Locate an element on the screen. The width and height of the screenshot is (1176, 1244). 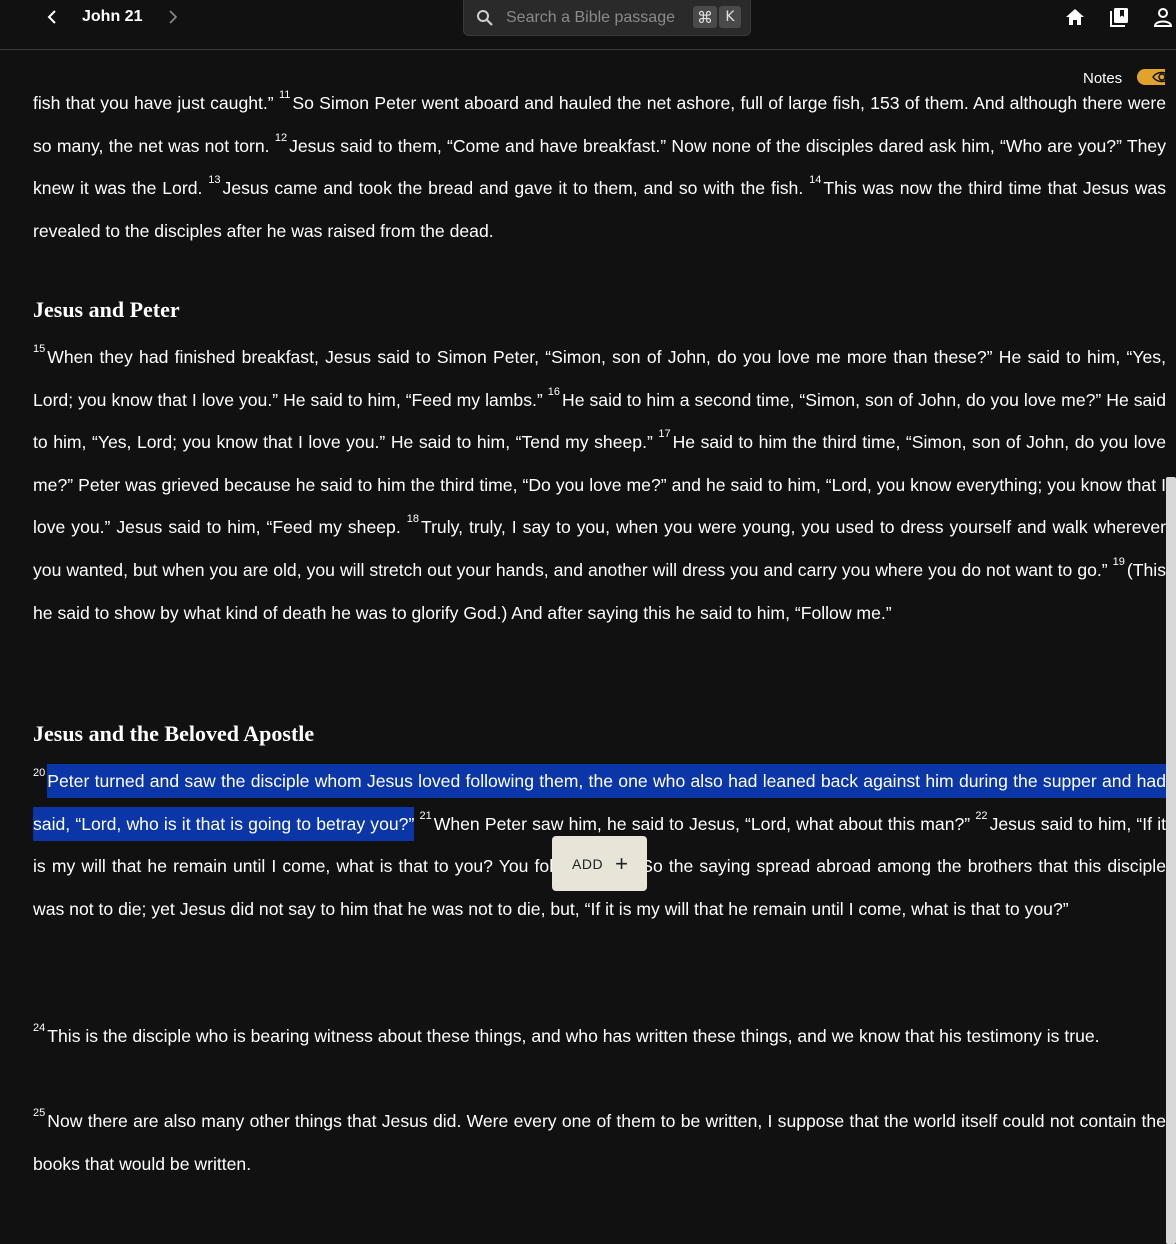
verse-number: 20 is located at coordinates (39, 773).